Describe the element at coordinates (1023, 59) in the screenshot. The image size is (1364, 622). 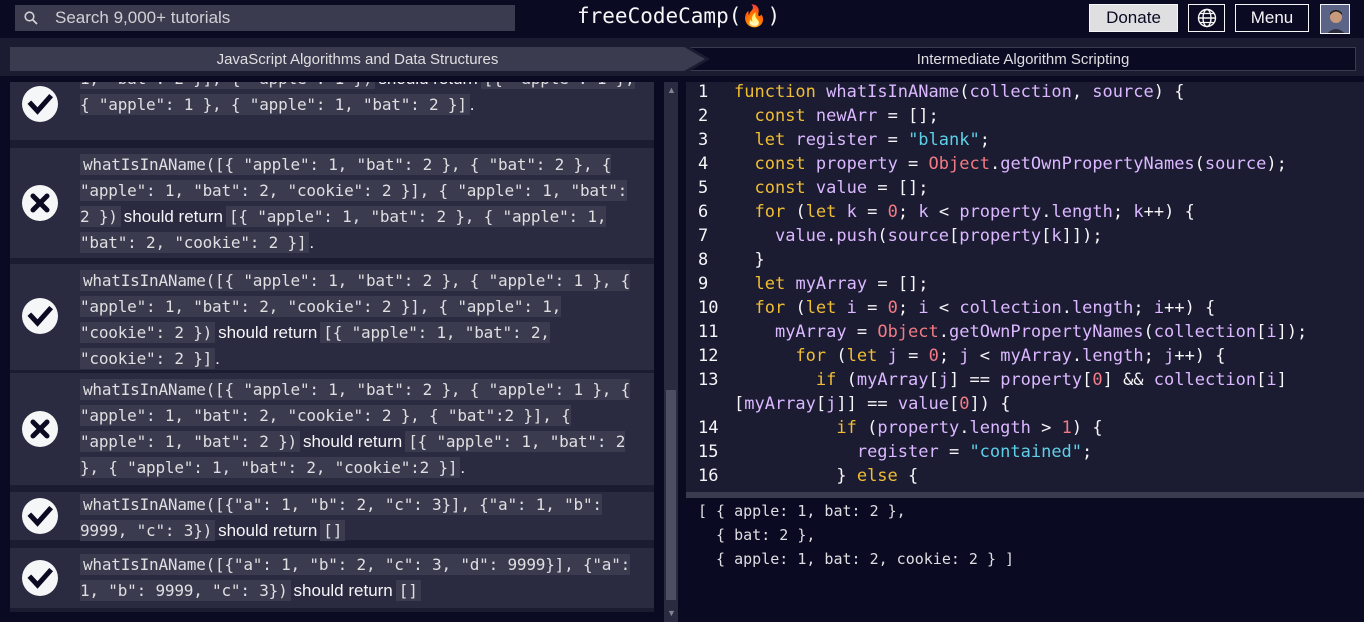
I see `breadcrumb-subsection: Intermediate Algorithm Scripting` at that location.